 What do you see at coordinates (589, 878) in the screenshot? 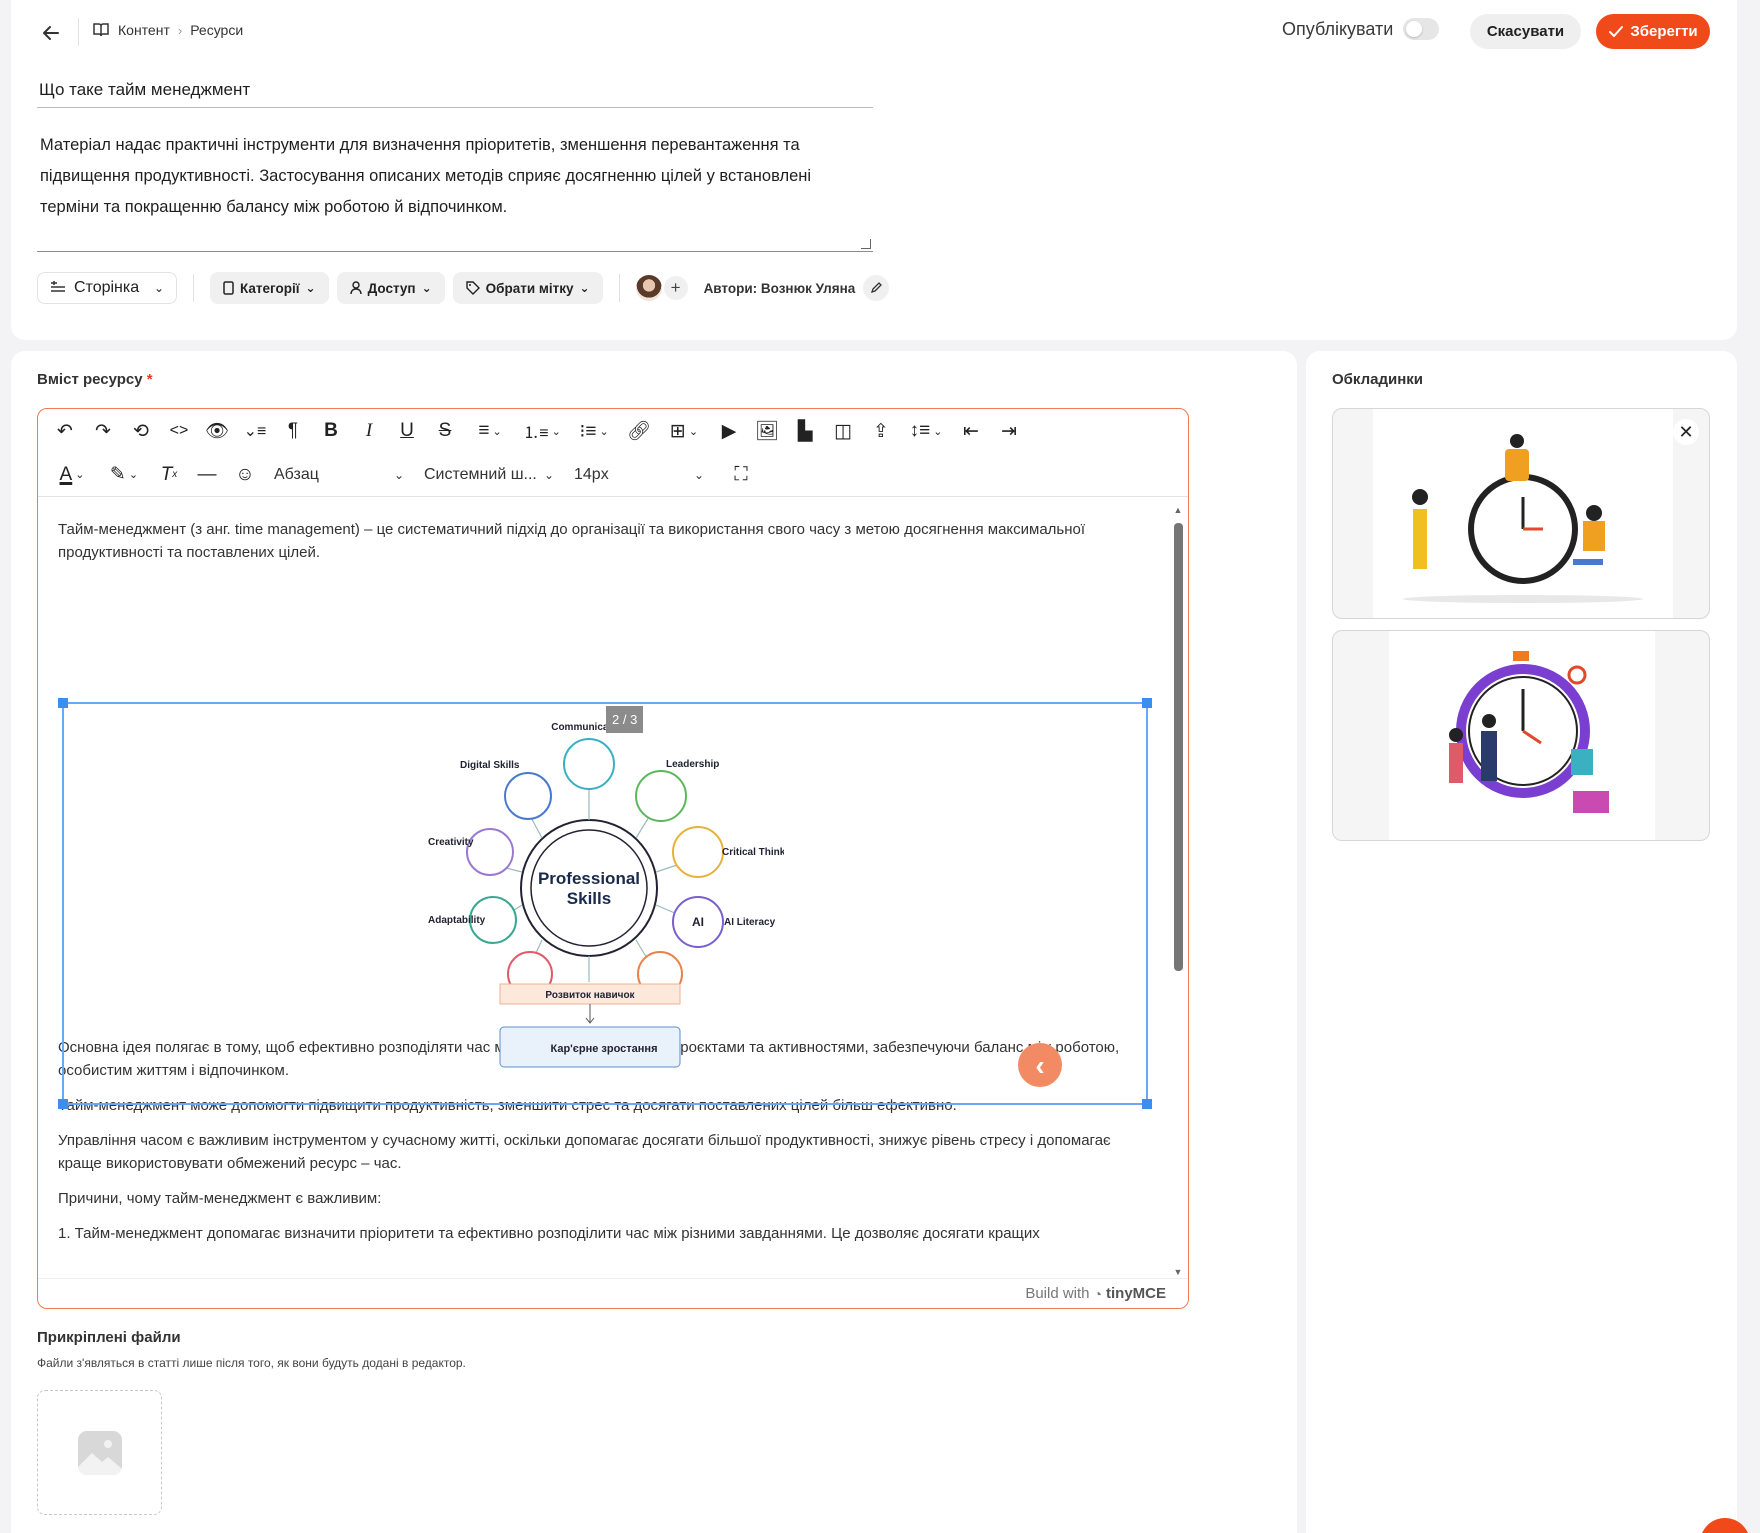
I see `diagram-center-label: Professional` at bounding box center [589, 878].